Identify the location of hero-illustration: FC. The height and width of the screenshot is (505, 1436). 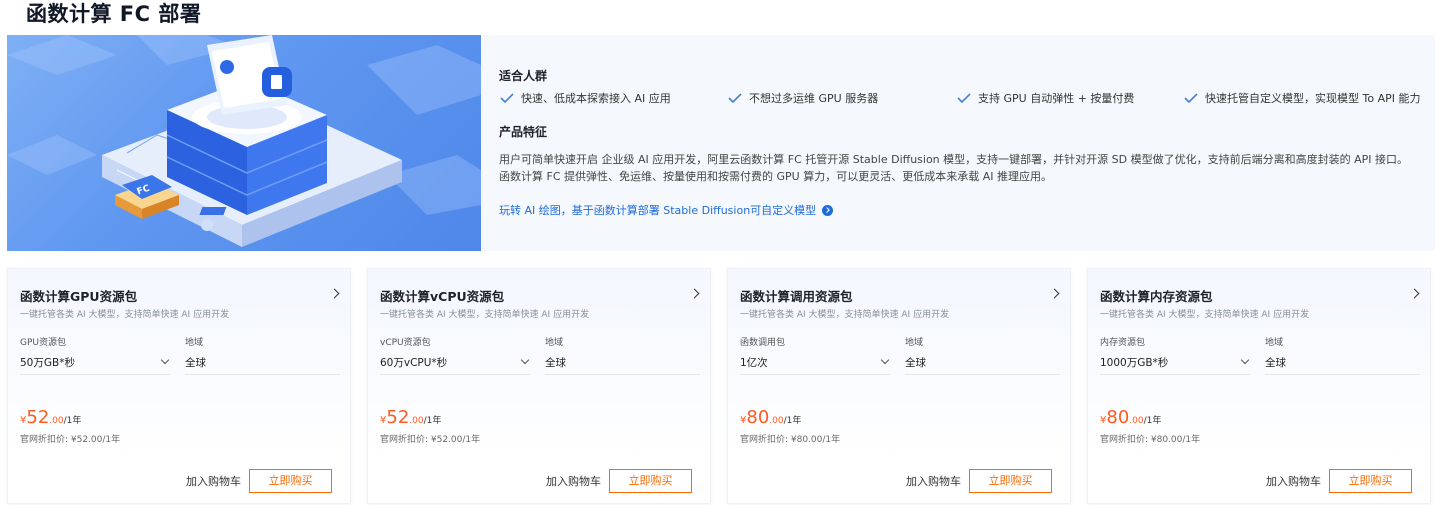
(244, 143).